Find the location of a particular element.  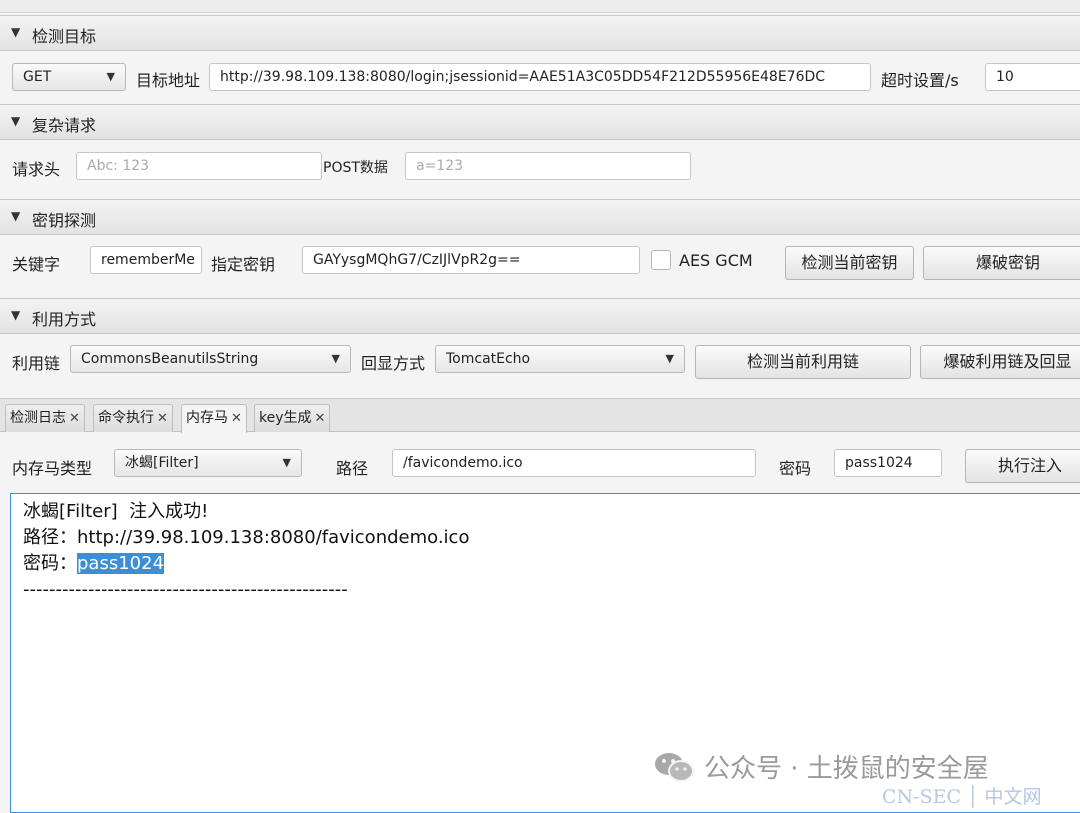

section-header-complex: ▼ 复杂请求 is located at coordinates (540, 122).